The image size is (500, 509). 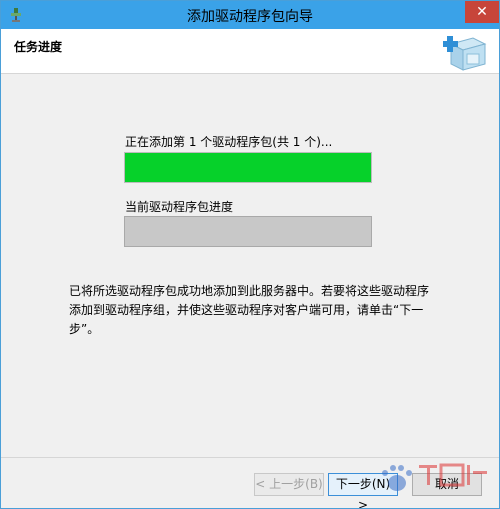 What do you see at coordinates (289, 484) in the screenshot?
I see `previous-button: < 上一步(B)` at bounding box center [289, 484].